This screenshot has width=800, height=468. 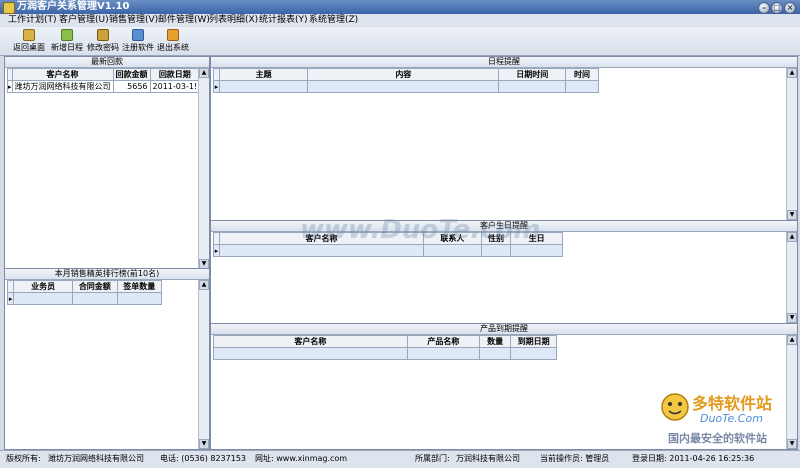 I want to click on sales-ranking-table: 业务员 合同金额 签单数量 ▸, so click(x=84, y=292).